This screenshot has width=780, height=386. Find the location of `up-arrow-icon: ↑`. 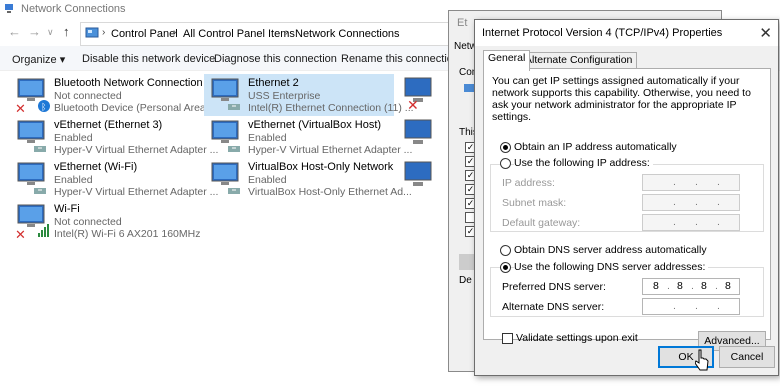

up-arrow-icon: ↑ is located at coordinates (66, 31).